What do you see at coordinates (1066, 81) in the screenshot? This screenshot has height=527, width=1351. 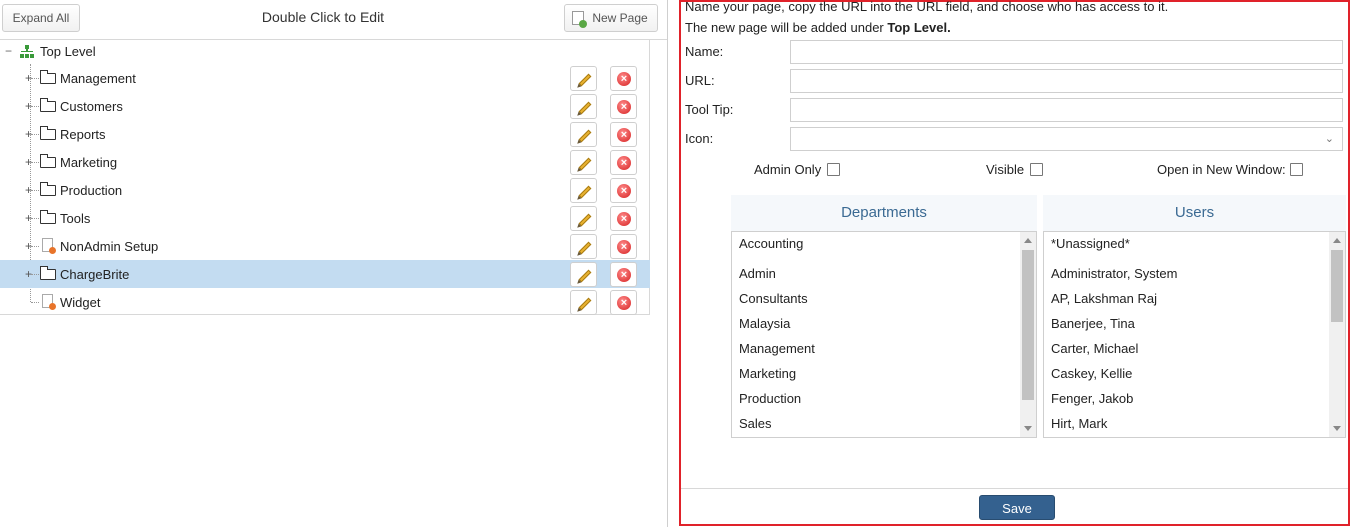 I see `url-field` at bounding box center [1066, 81].